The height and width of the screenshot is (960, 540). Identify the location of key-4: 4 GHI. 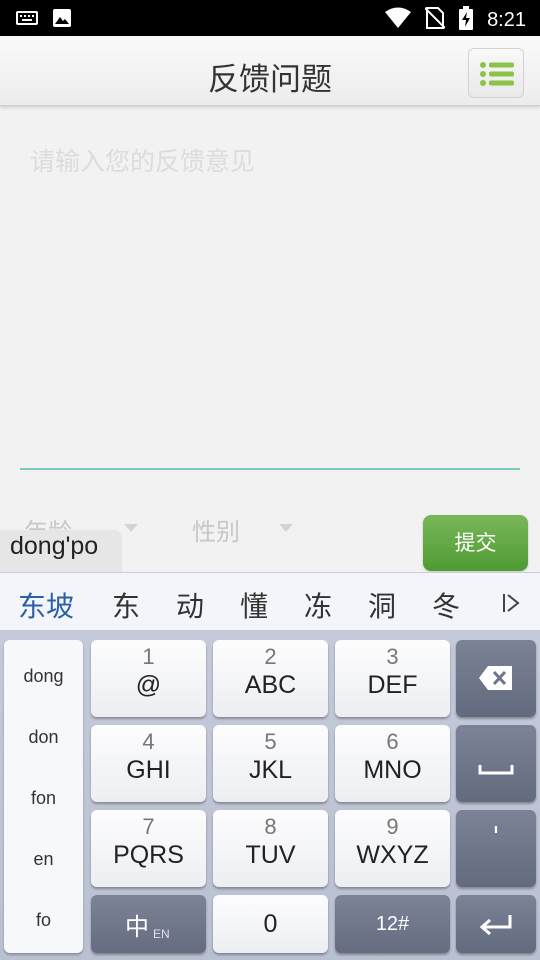
(148, 763).